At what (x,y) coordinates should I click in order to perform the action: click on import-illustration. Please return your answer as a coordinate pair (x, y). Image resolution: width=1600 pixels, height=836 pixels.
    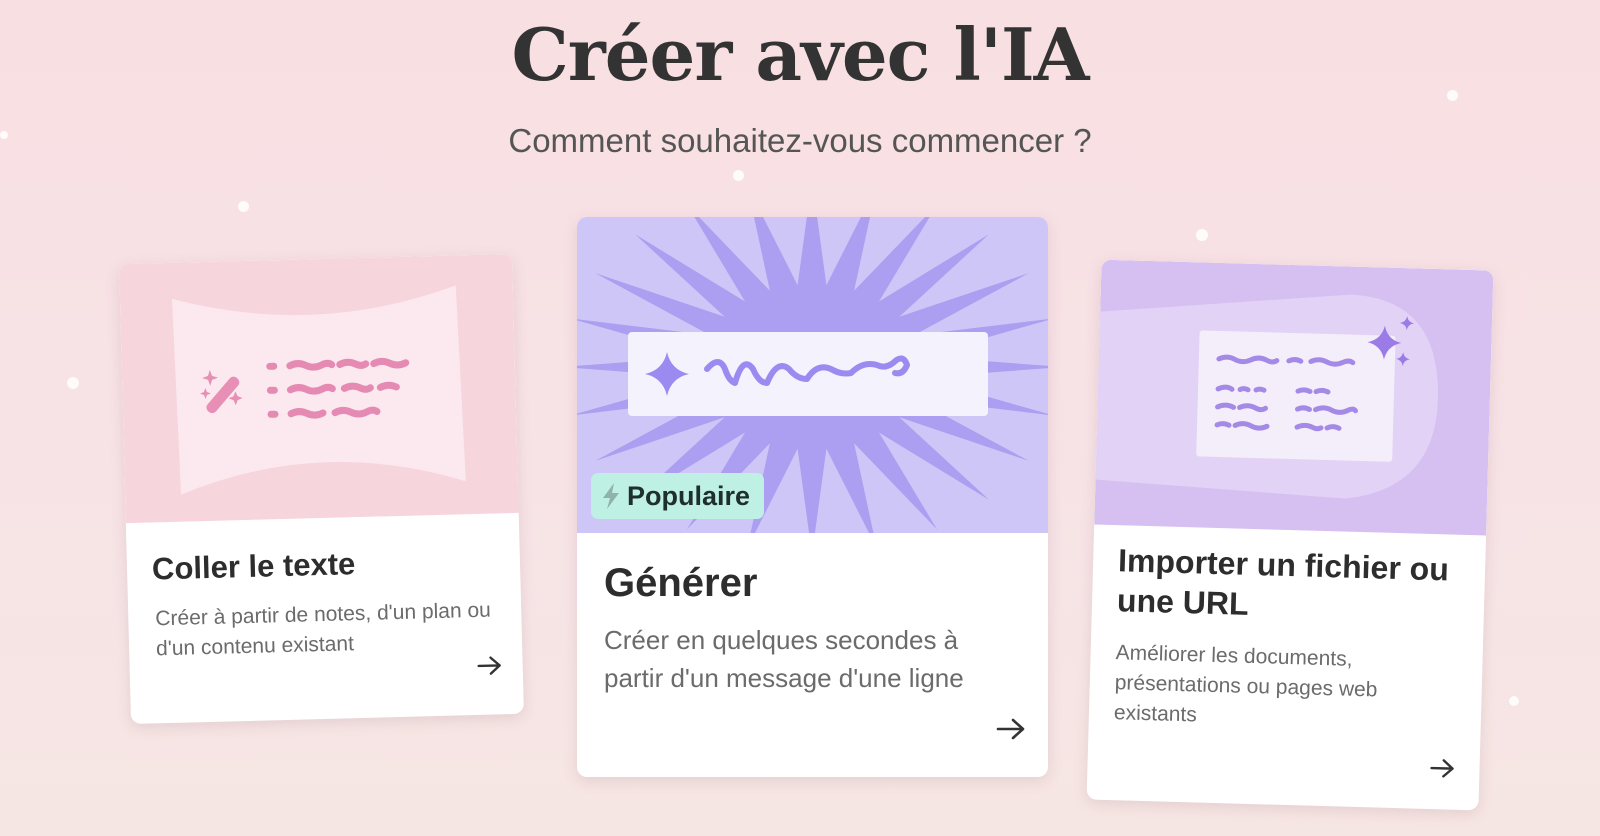
    Looking at the image, I should click on (1294, 397).